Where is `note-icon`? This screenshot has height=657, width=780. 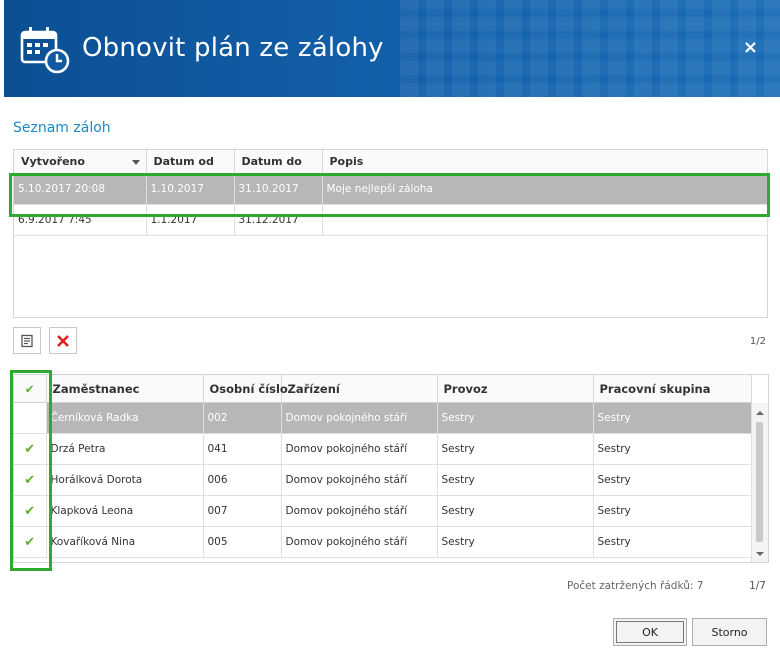
note-icon is located at coordinates (27, 340).